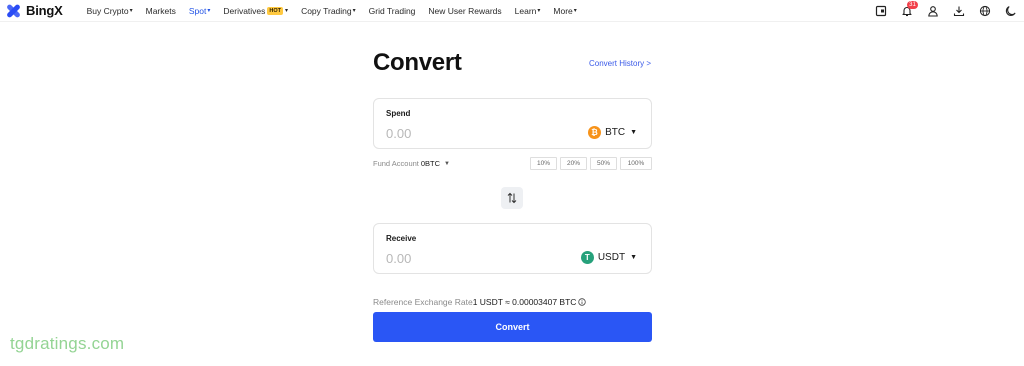 This screenshot has width=1024, height=366. I want to click on exchange-rate-label: Reference Exchange Rate, so click(423, 302).